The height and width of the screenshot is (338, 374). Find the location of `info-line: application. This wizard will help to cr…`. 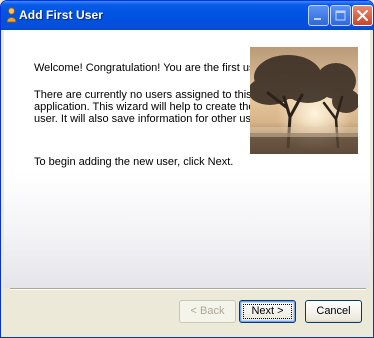

info-line: application. This wizard will help to cr… is located at coordinates (155, 107).